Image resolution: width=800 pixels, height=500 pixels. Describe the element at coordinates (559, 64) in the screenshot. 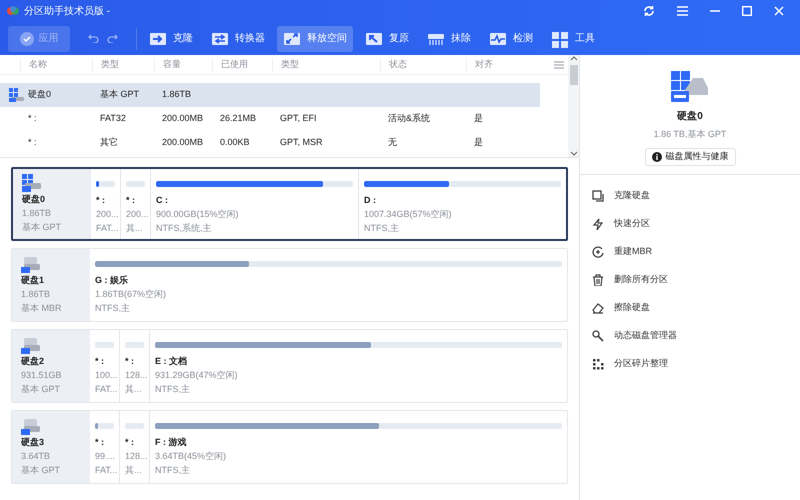

I see `column-menu-icon` at that location.